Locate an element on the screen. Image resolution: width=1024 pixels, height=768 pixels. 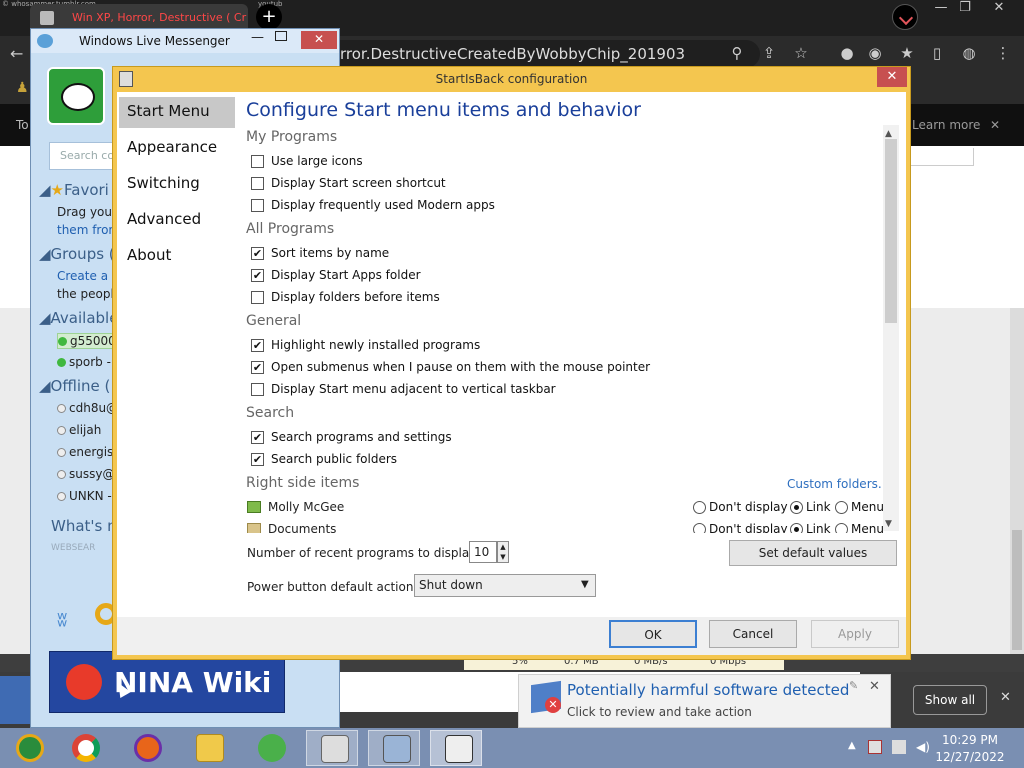
taskbar-chrome is located at coordinates (84, 748).